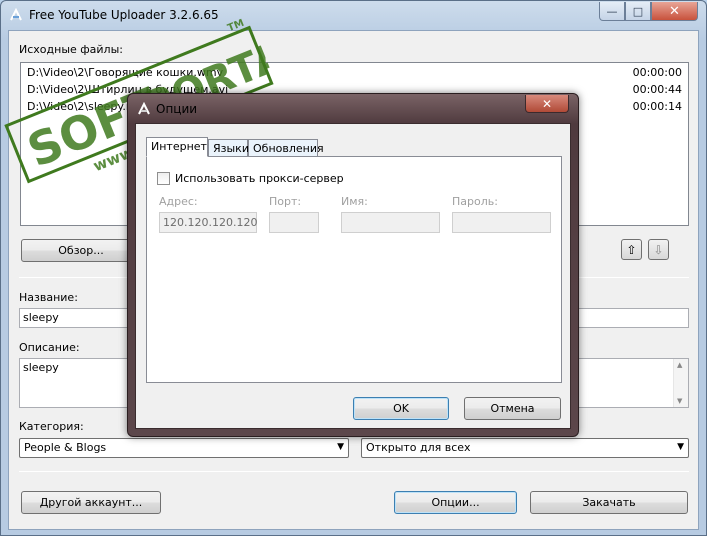 This screenshot has width=707, height=536. What do you see at coordinates (82, 106) in the screenshot?
I see `file-path: D:\Video\2\sleepy.m` at bounding box center [82, 106].